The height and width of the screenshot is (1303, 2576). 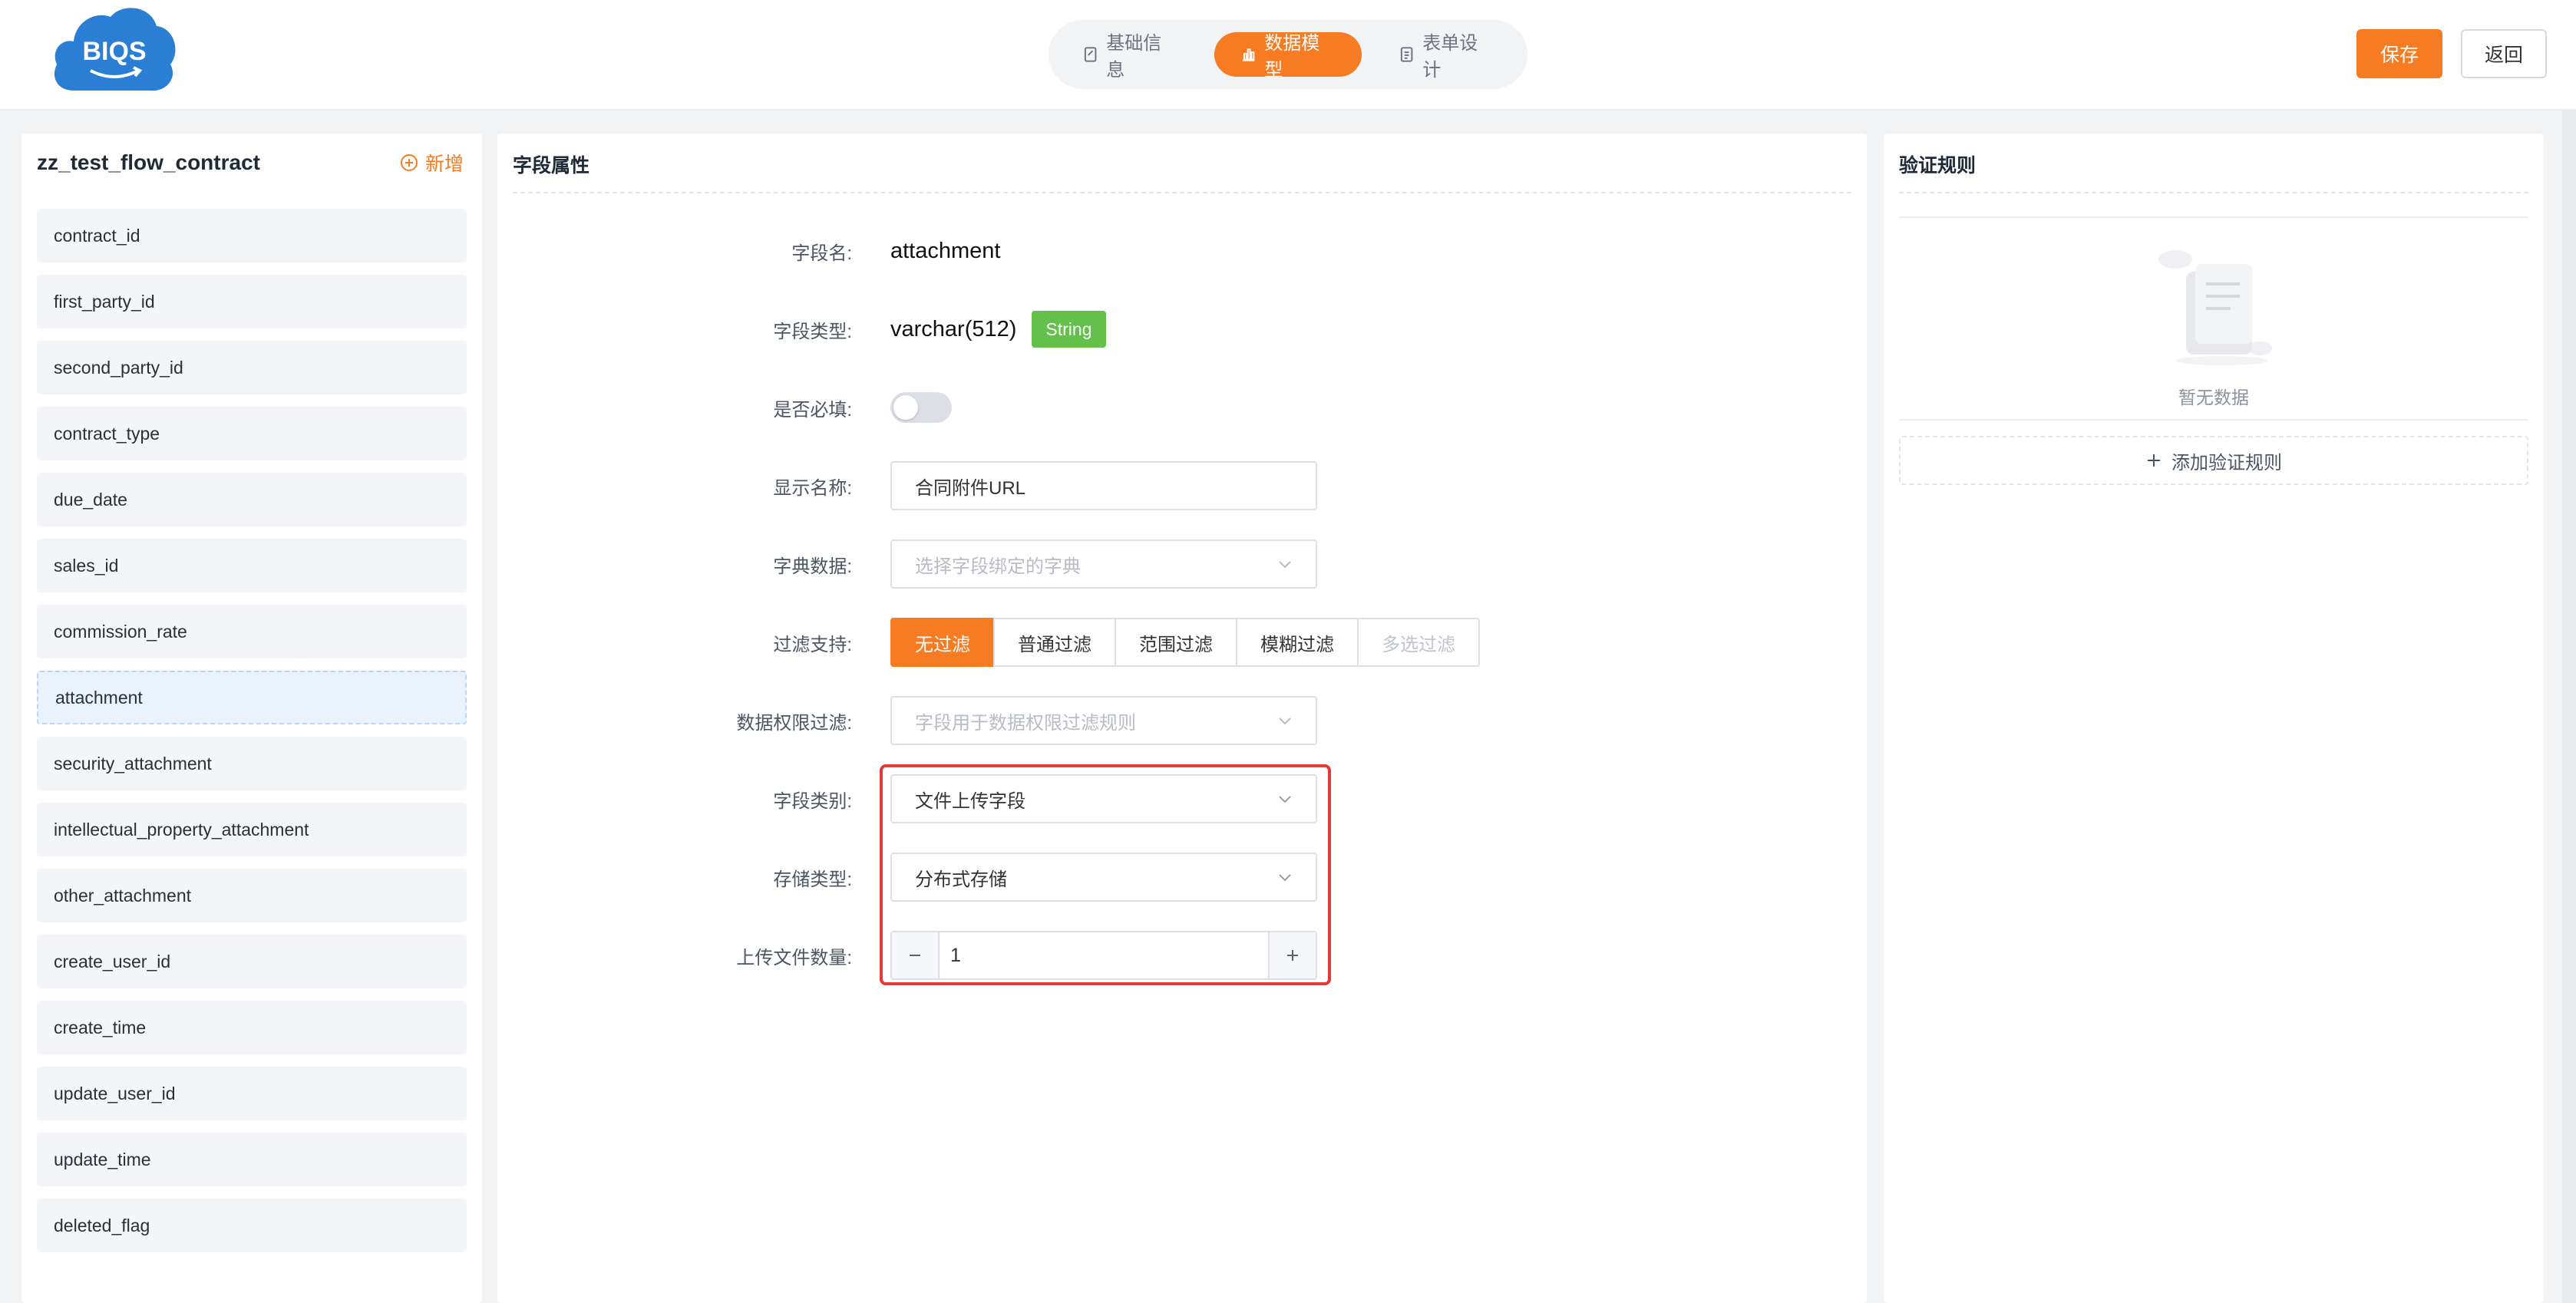 What do you see at coordinates (945, 250) in the screenshot?
I see `field-name-value: attachment` at bounding box center [945, 250].